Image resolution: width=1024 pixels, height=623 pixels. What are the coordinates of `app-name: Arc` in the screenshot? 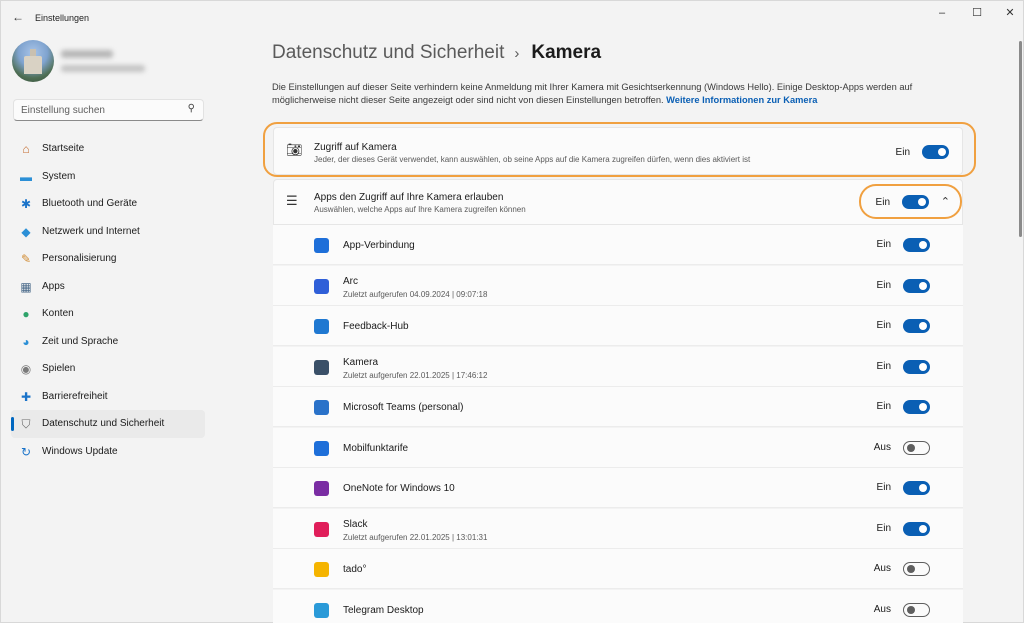 It's located at (350, 281).